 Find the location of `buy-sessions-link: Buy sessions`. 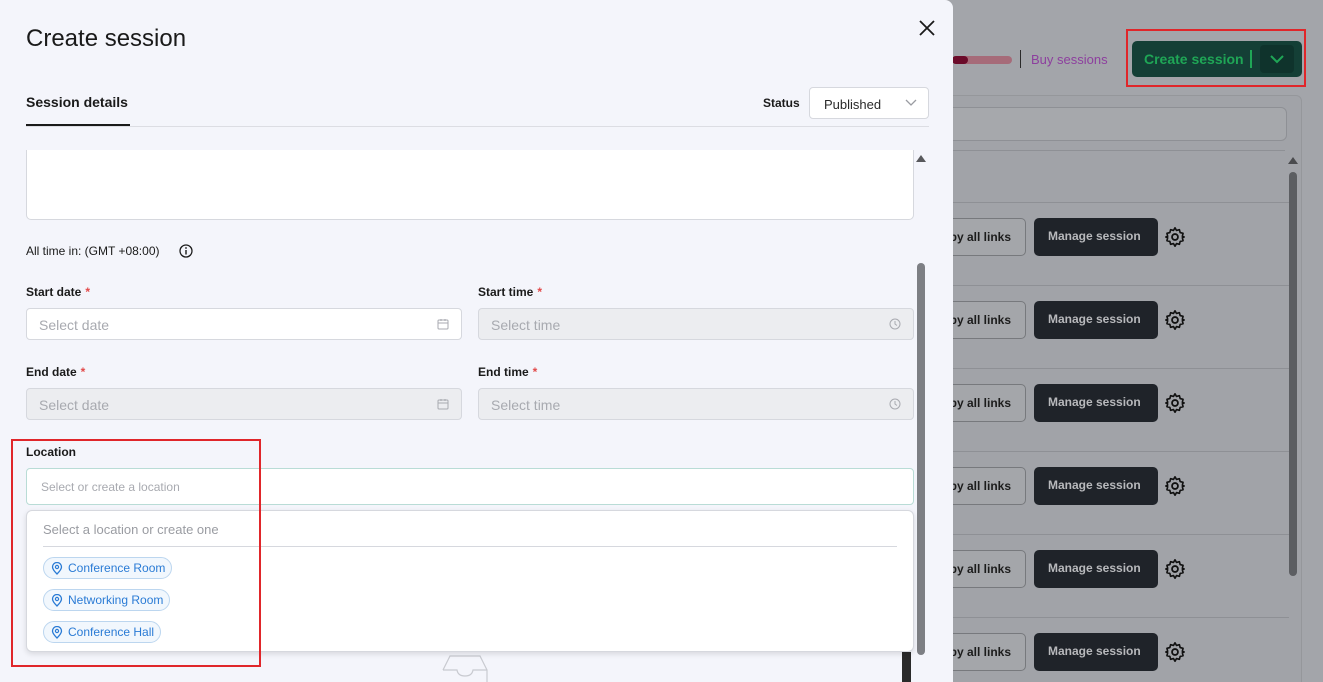

buy-sessions-link: Buy sessions is located at coordinates (1069, 59).